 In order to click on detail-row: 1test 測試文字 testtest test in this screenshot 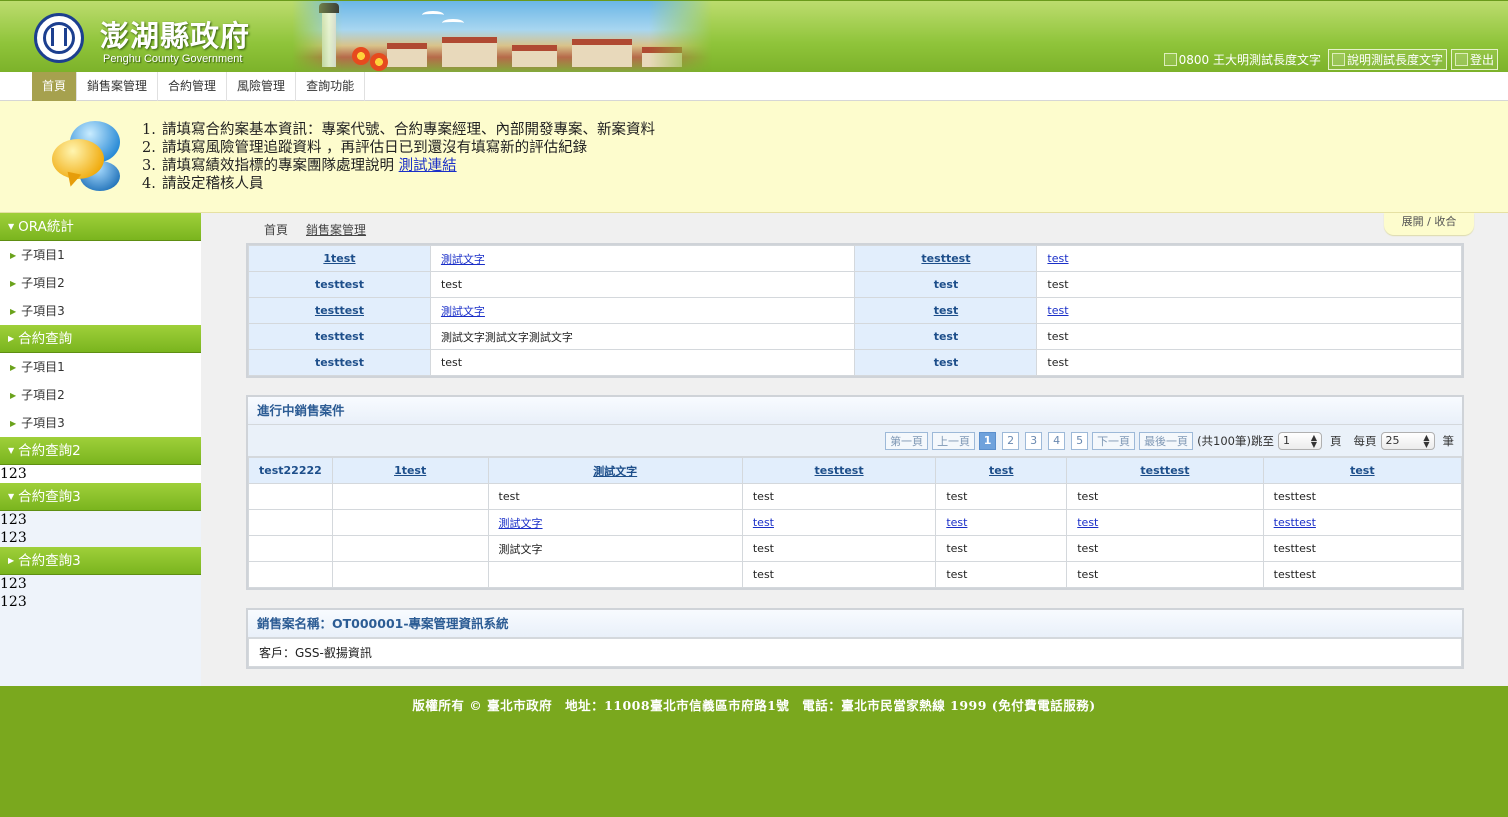, I will do `click(855, 258)`.